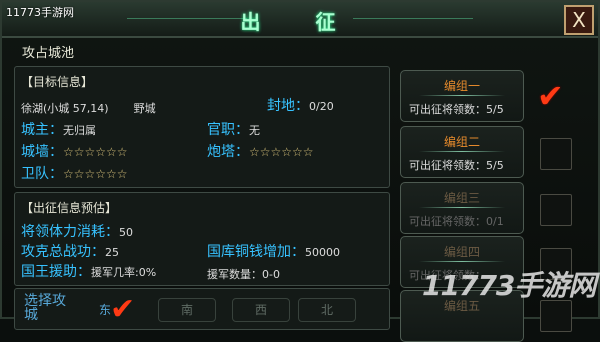 The image size is (600, 342). Describe the element at coordinates (228, 130) in the screenshot. I see `office-label: 官职：` at that location.